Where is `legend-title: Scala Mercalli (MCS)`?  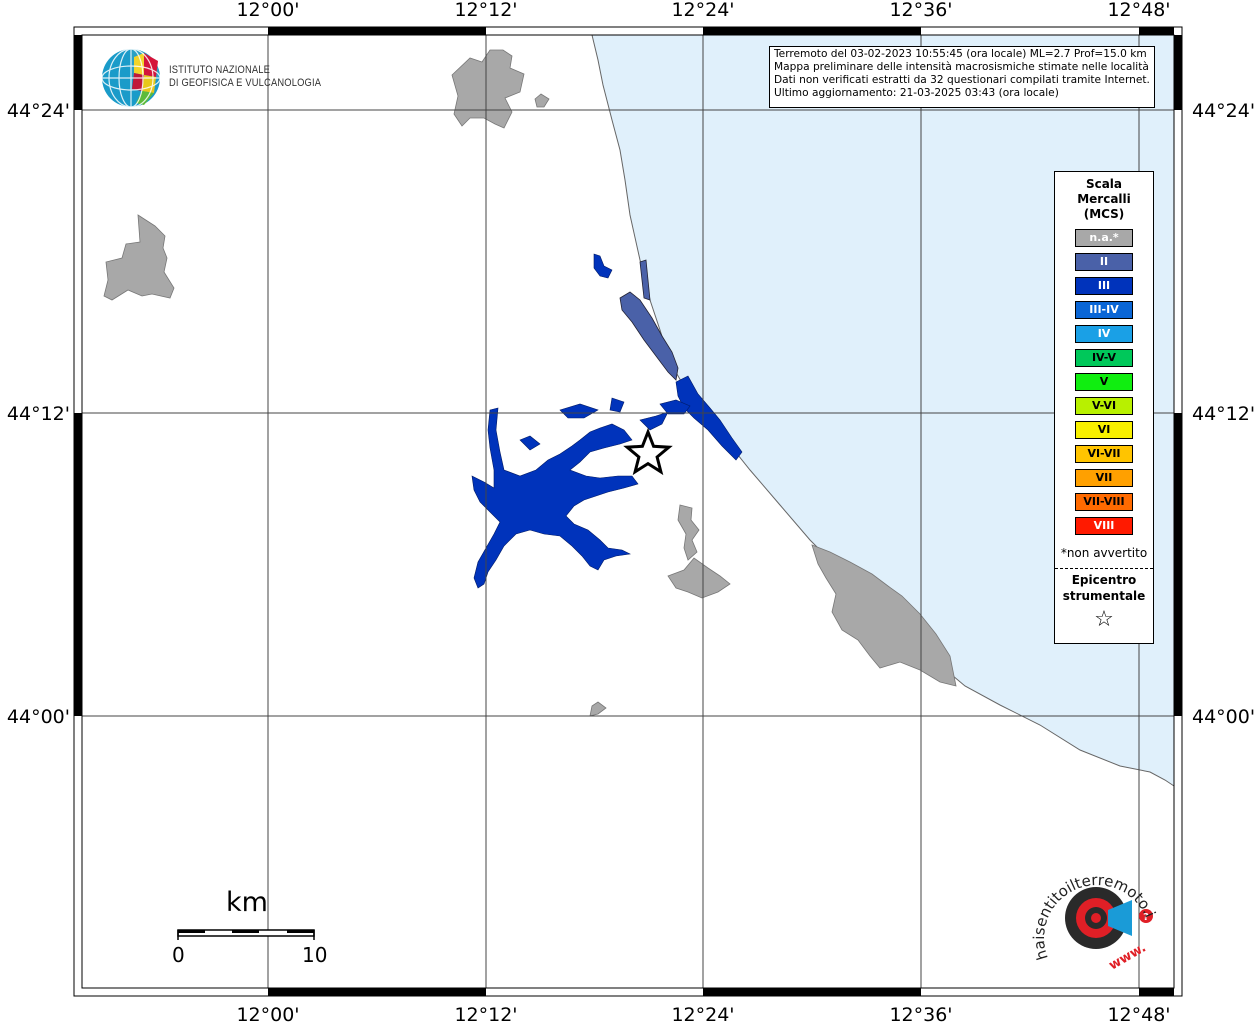
legend-title: Scala Mercalli (MCS) is located at coordinates (1104, 199).